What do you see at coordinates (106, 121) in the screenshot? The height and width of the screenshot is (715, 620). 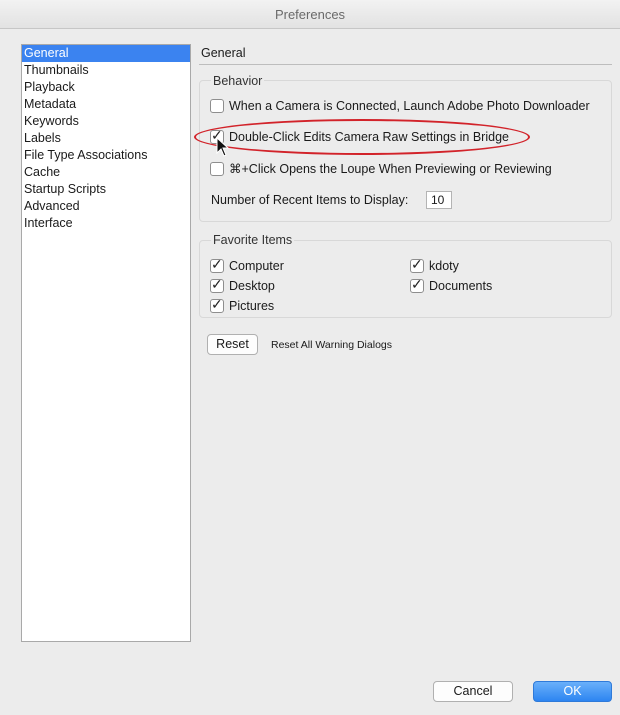 I see `sidebar-item-keywords: Keywords` at bounding box center [106, 121].